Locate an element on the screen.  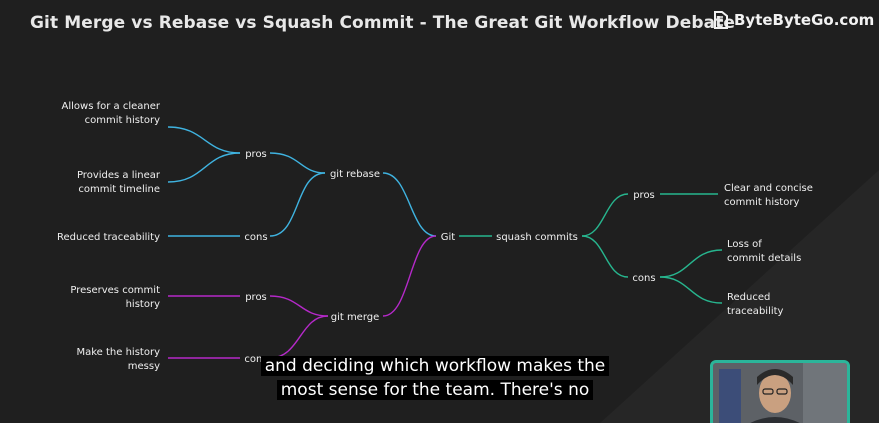
squash-connectors is located at coordinates (591, 248).